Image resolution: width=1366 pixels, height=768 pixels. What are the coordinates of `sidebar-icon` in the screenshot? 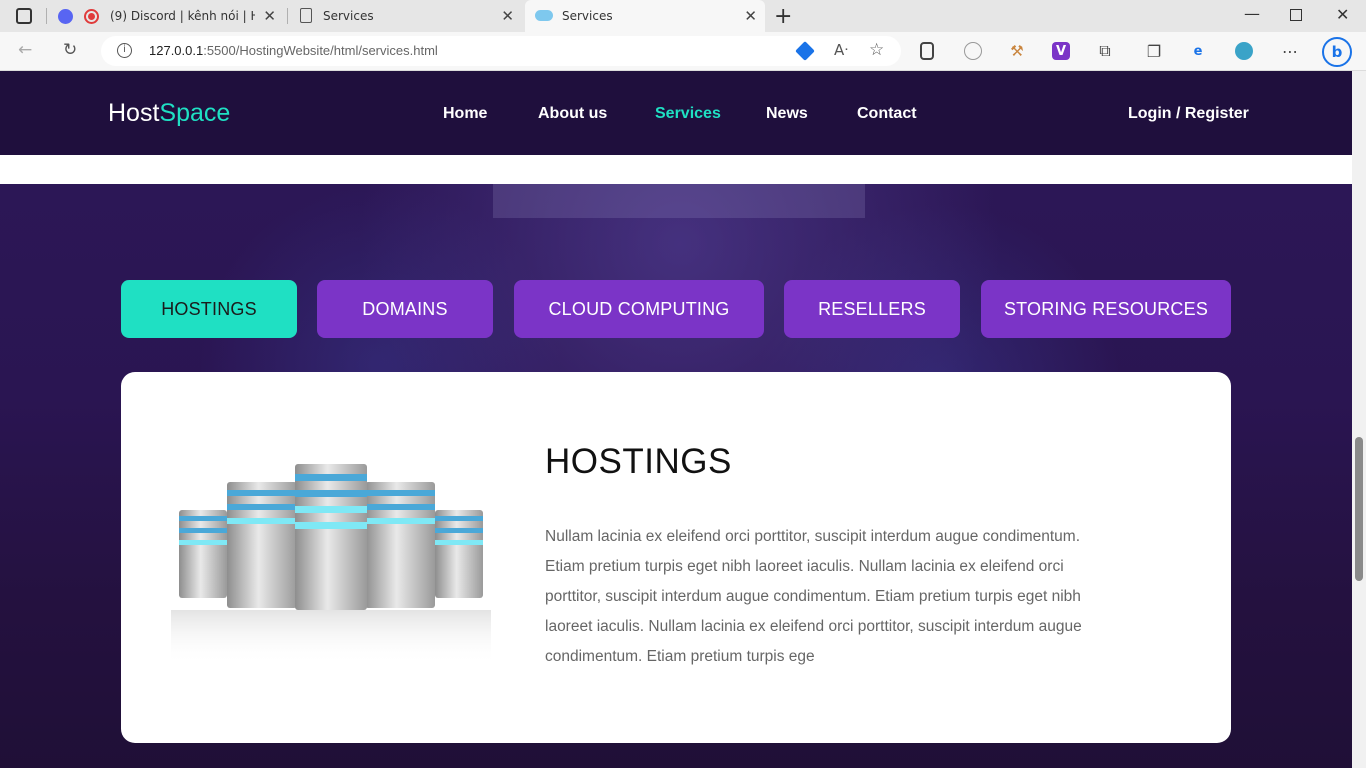 It's located at (24, 16).